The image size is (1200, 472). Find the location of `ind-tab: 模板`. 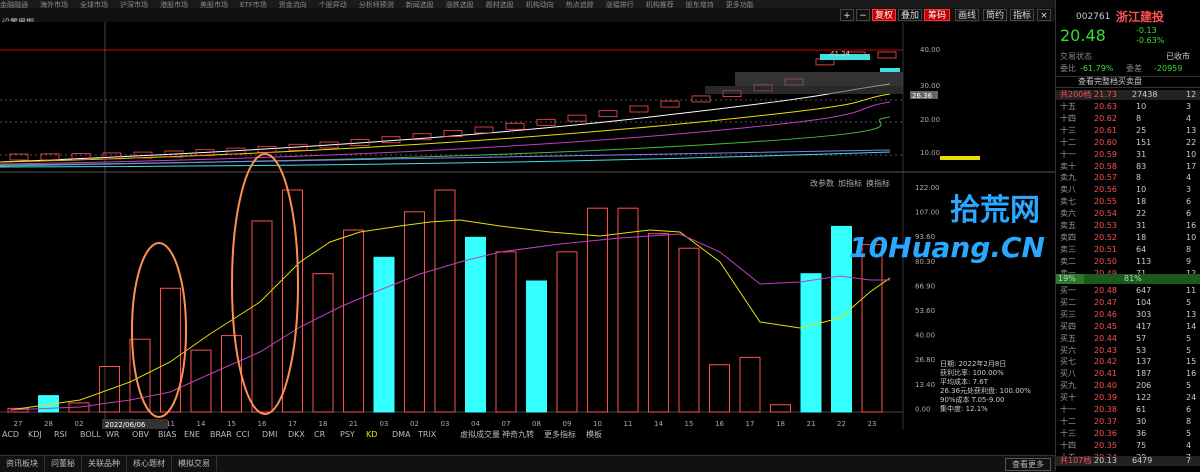

ind-tab: 模板 is located at coordinates (594, 434).